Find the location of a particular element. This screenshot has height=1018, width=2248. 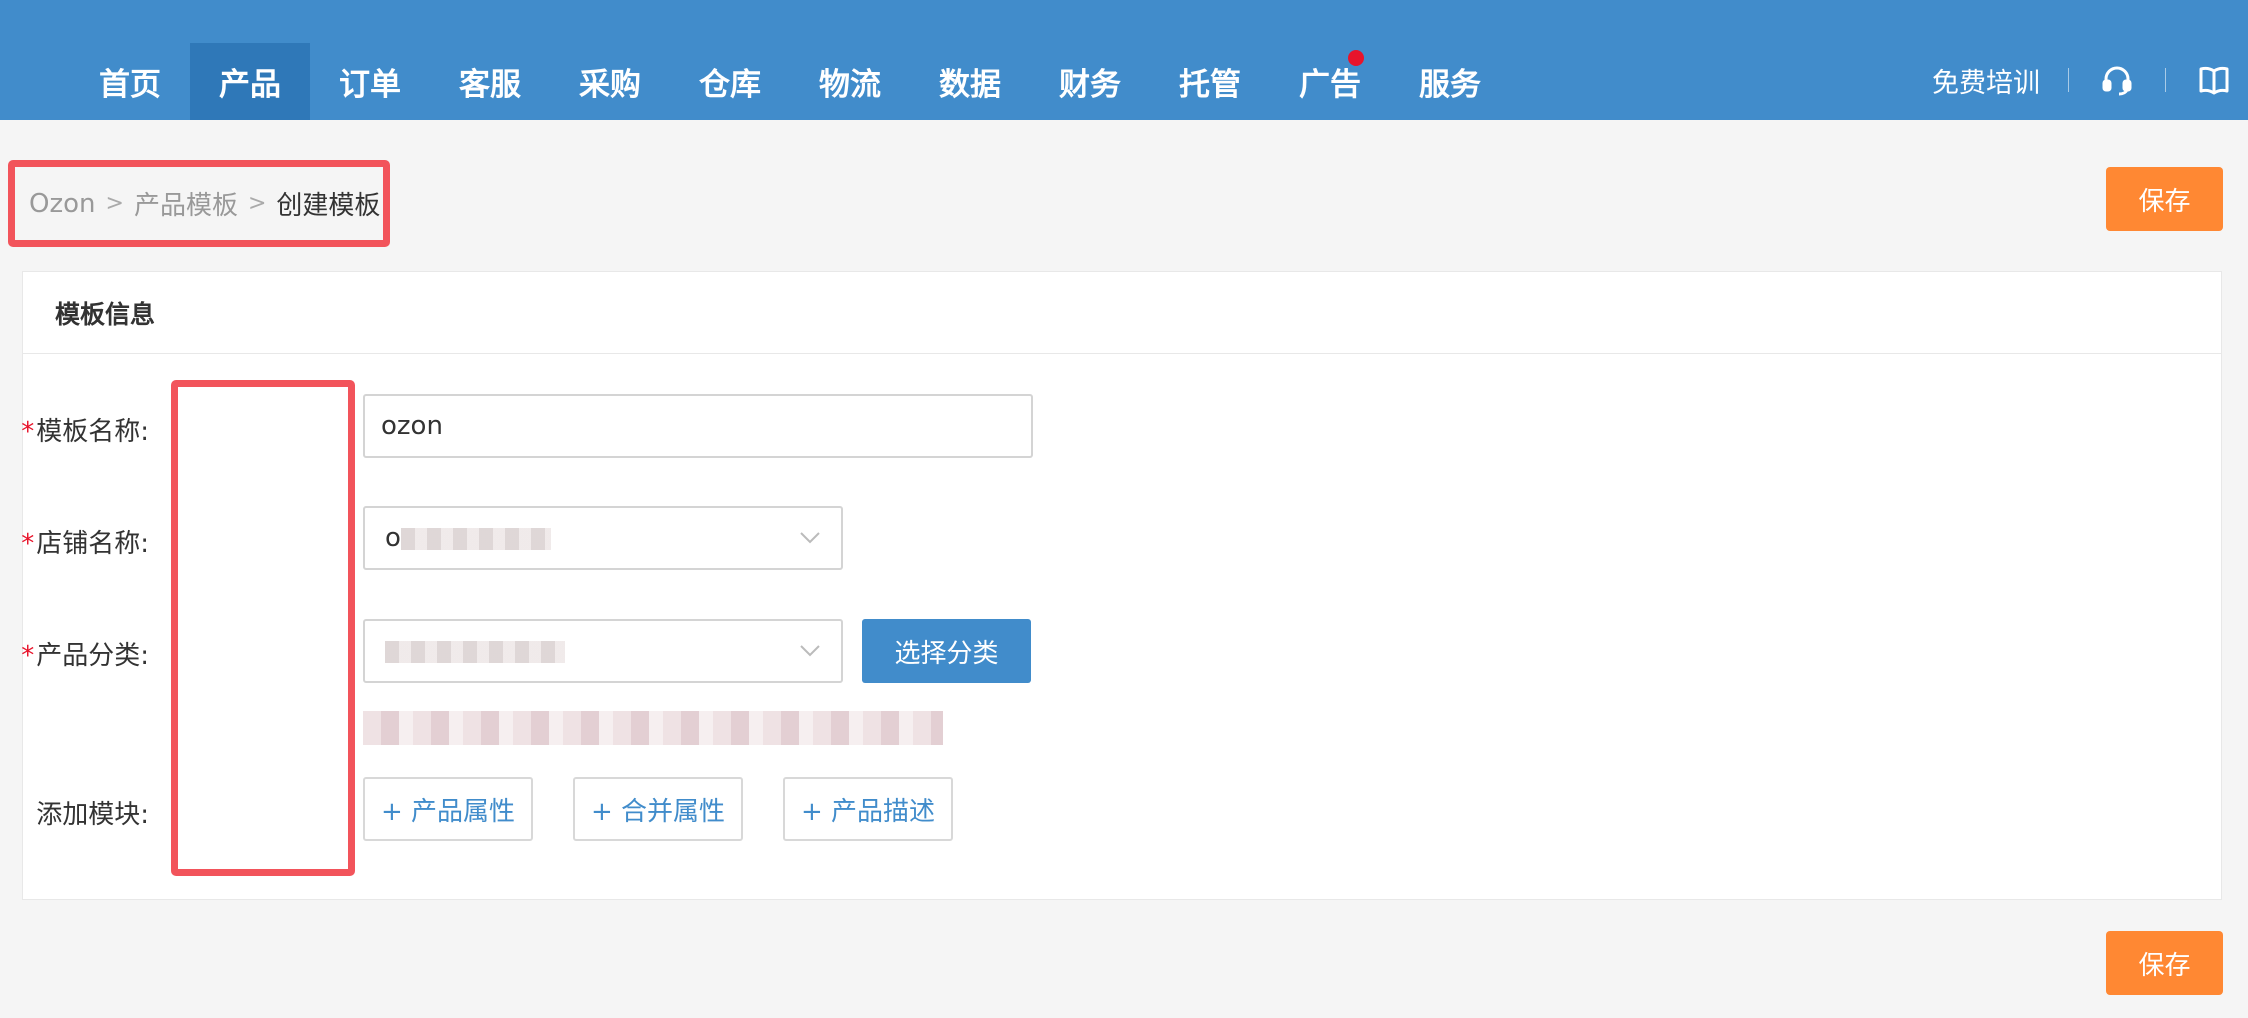

category-select is located at coordinates (603, 651).